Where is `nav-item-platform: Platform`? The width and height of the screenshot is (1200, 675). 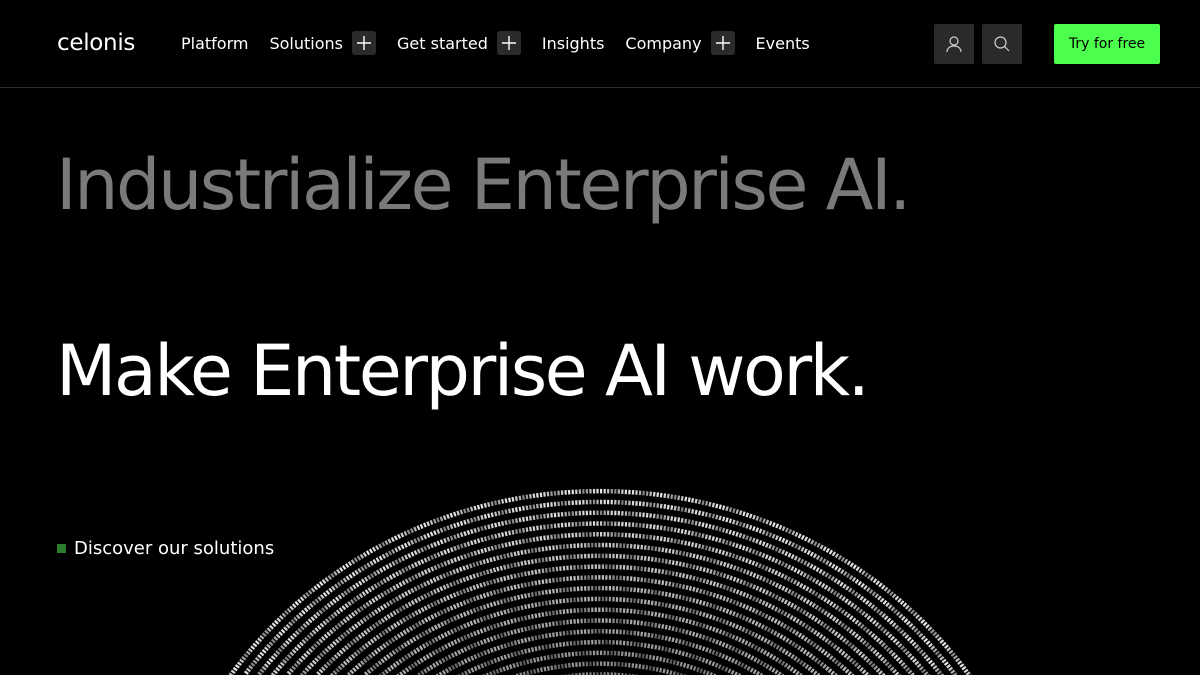 nav-item-platform: Platform is located at coordinates (214, 43).